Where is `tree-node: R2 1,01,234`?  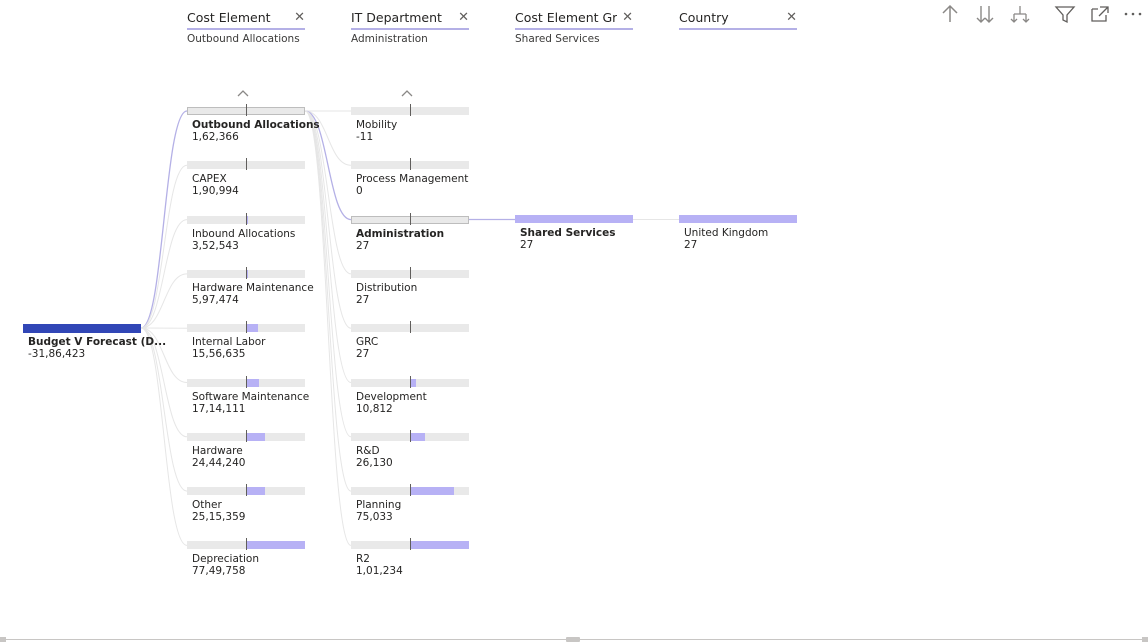
tree-node: R2 1,01,234 is located at coordinates (410, 563).